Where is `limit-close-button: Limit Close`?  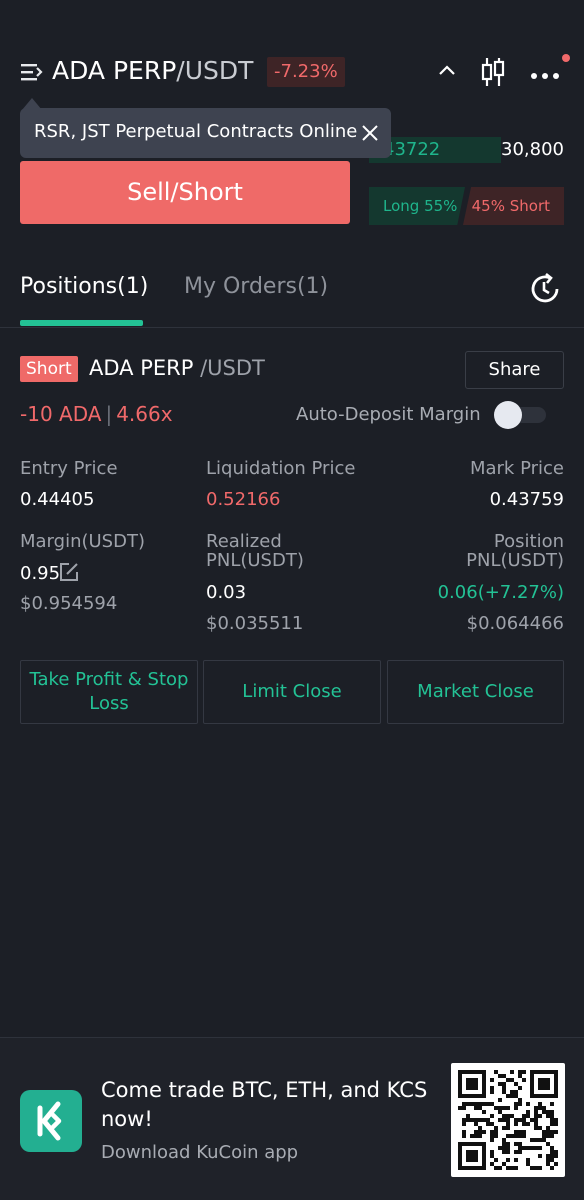
limit-close-button: Limit Close is located at coordinates (292, 692).